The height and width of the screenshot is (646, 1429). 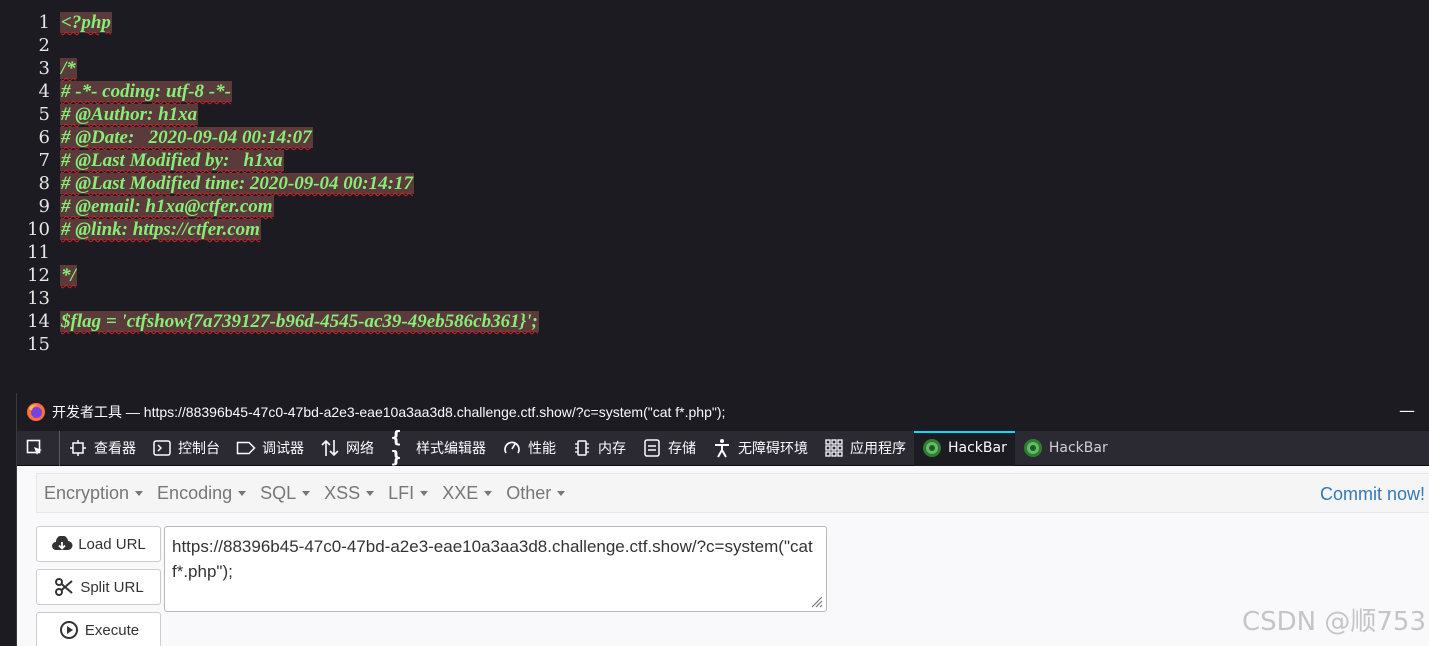 I want to click on tab-storage: 存储, so click(x=669, y=448).